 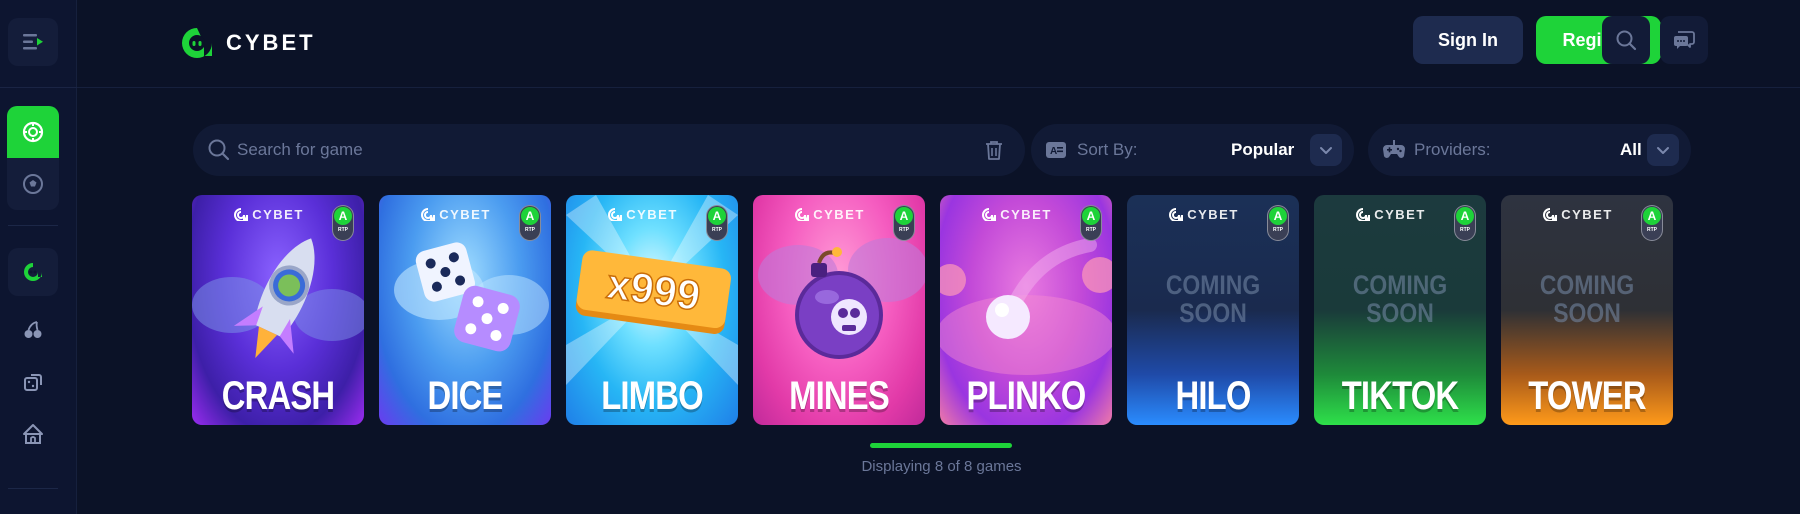 What do you see at coordinates (1107, 149) in the screenshot?
I see `sort-label: Sort By:` at bounding box center [1107, 149].